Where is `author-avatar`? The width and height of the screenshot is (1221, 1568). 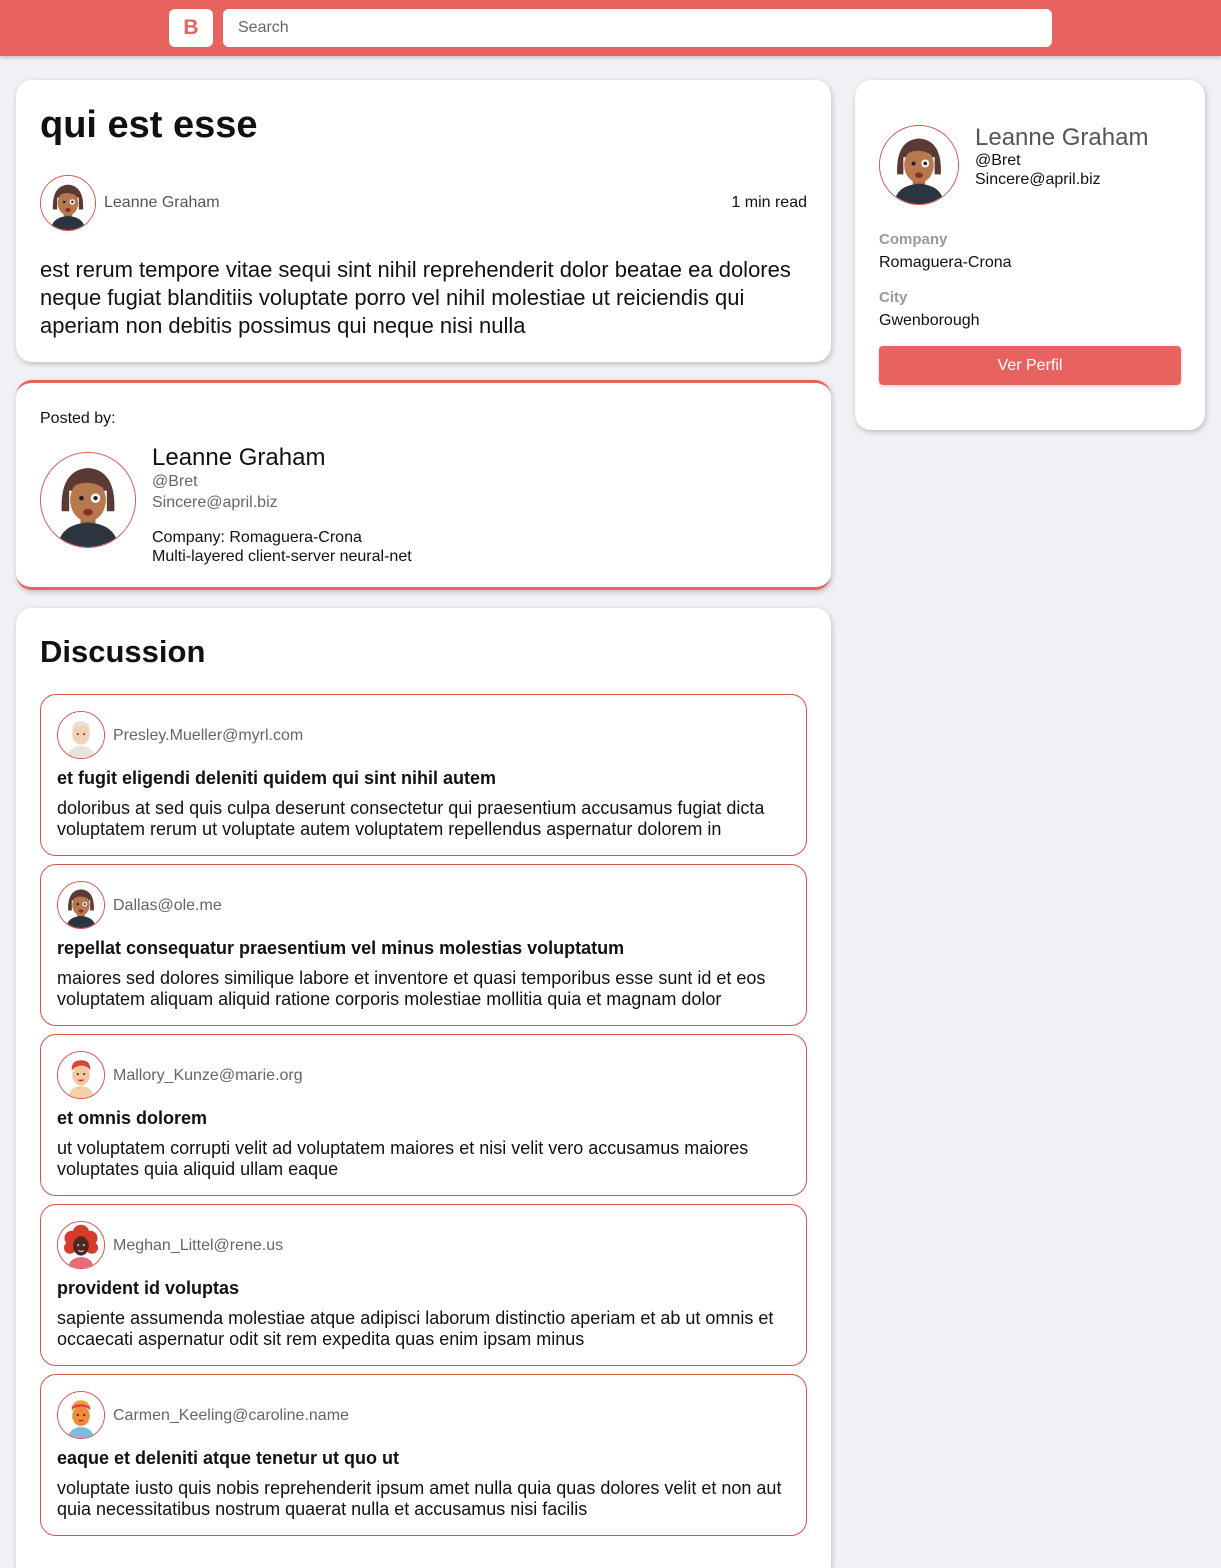 author-avatar is located at coordinates (68, 203).